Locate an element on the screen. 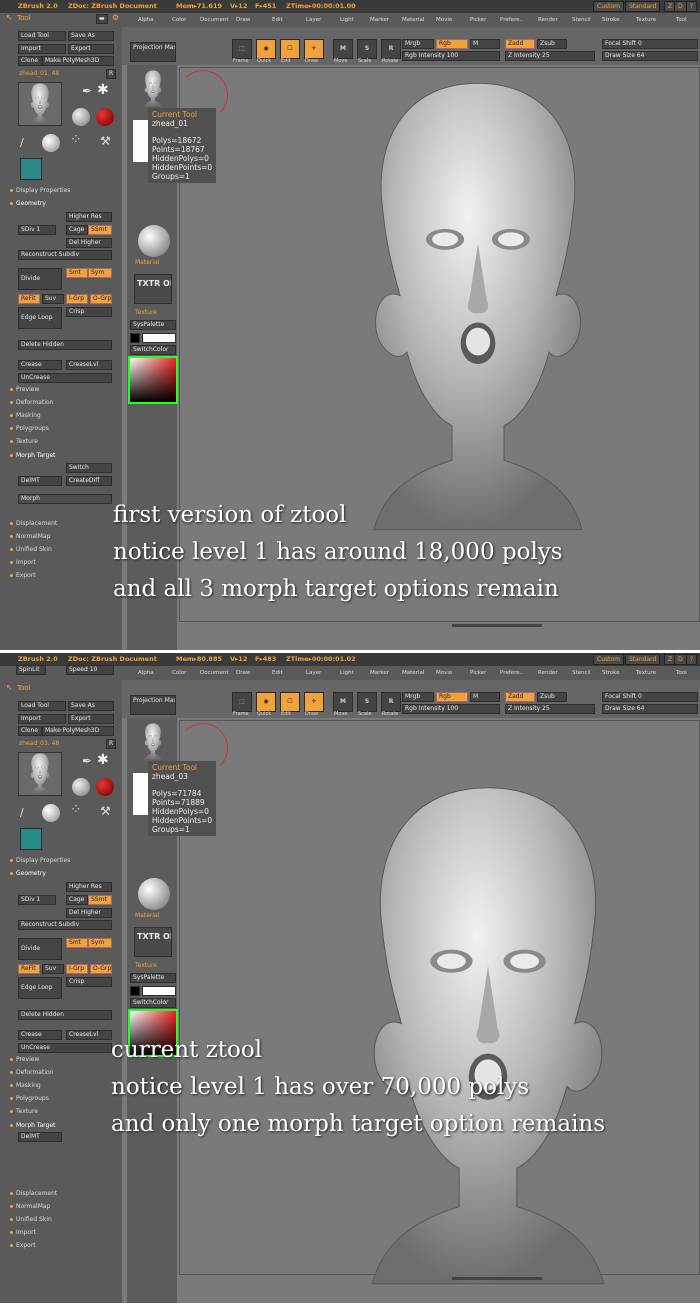 This screenshot has height=1306, width=700. menu-material: Material is located at coordinates (413, 20).